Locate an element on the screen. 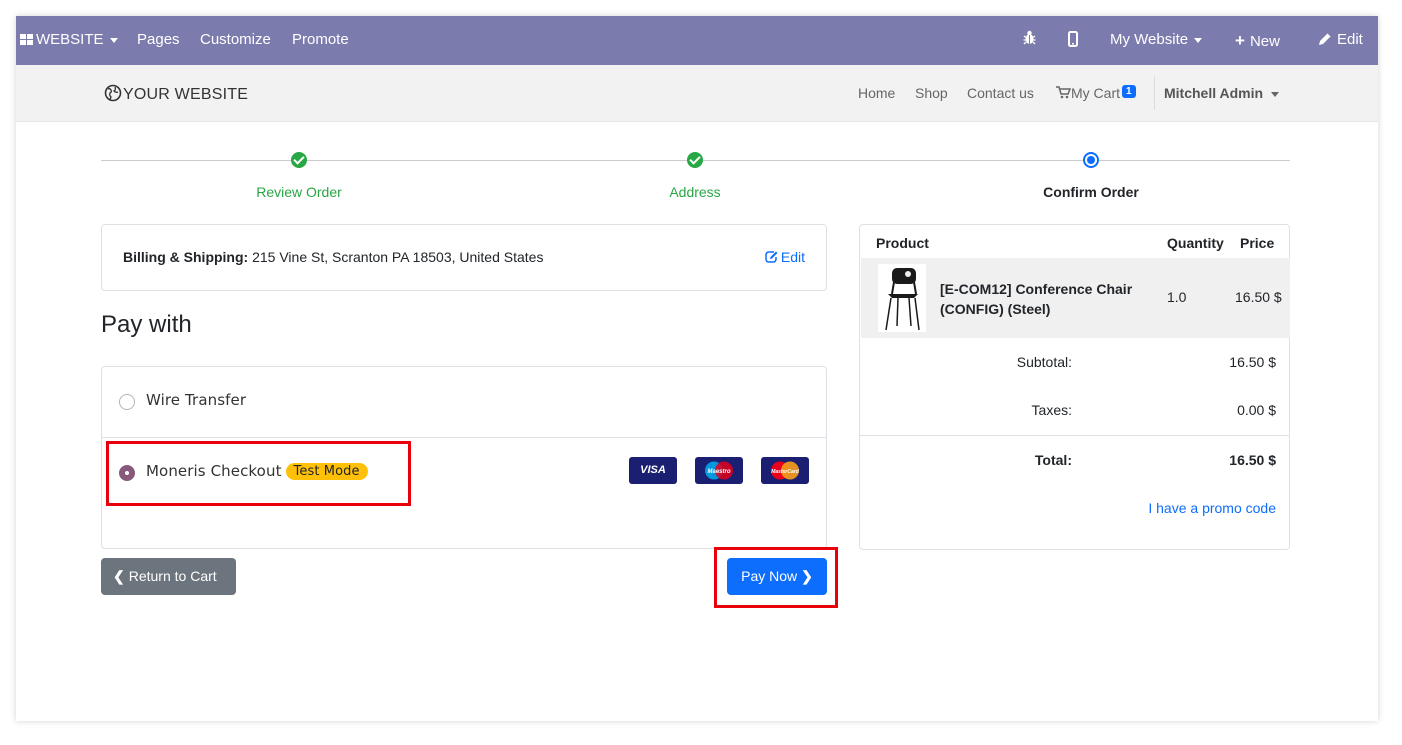 The image size is (1402, 745). col-quantity-header: Quantity is located at coordinates (1195, 243).